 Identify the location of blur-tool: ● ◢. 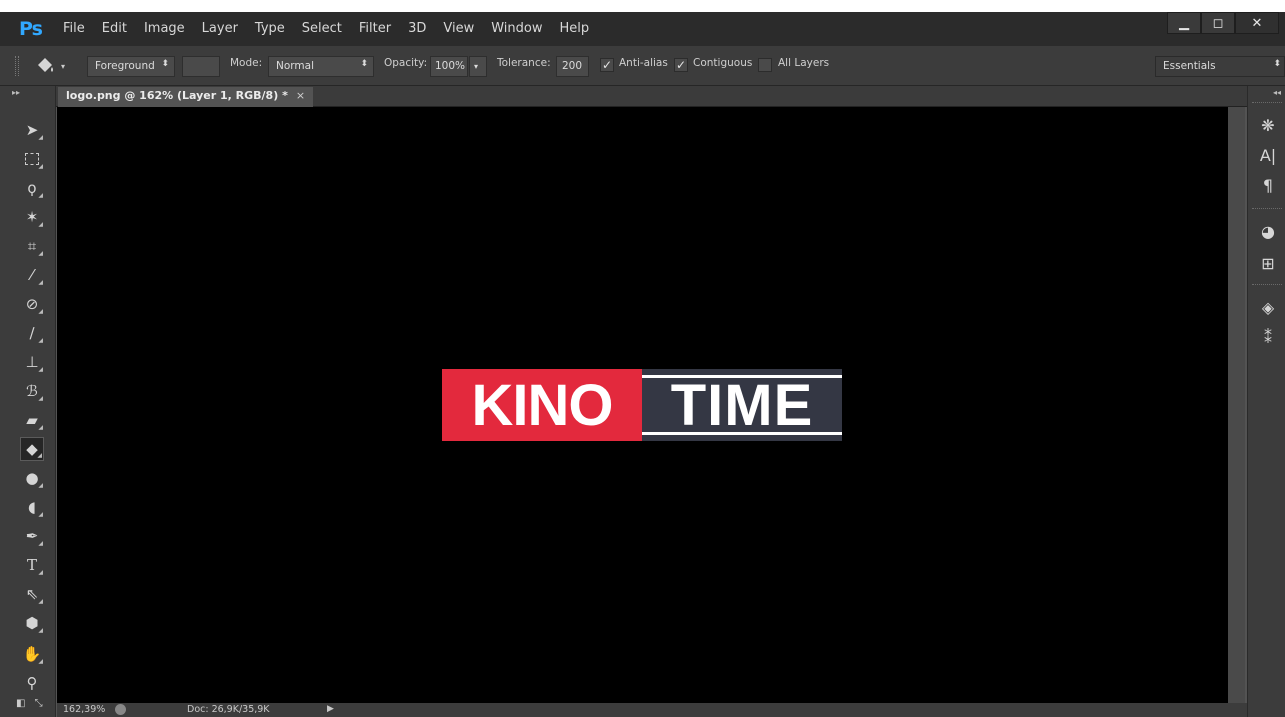
(32, 478).